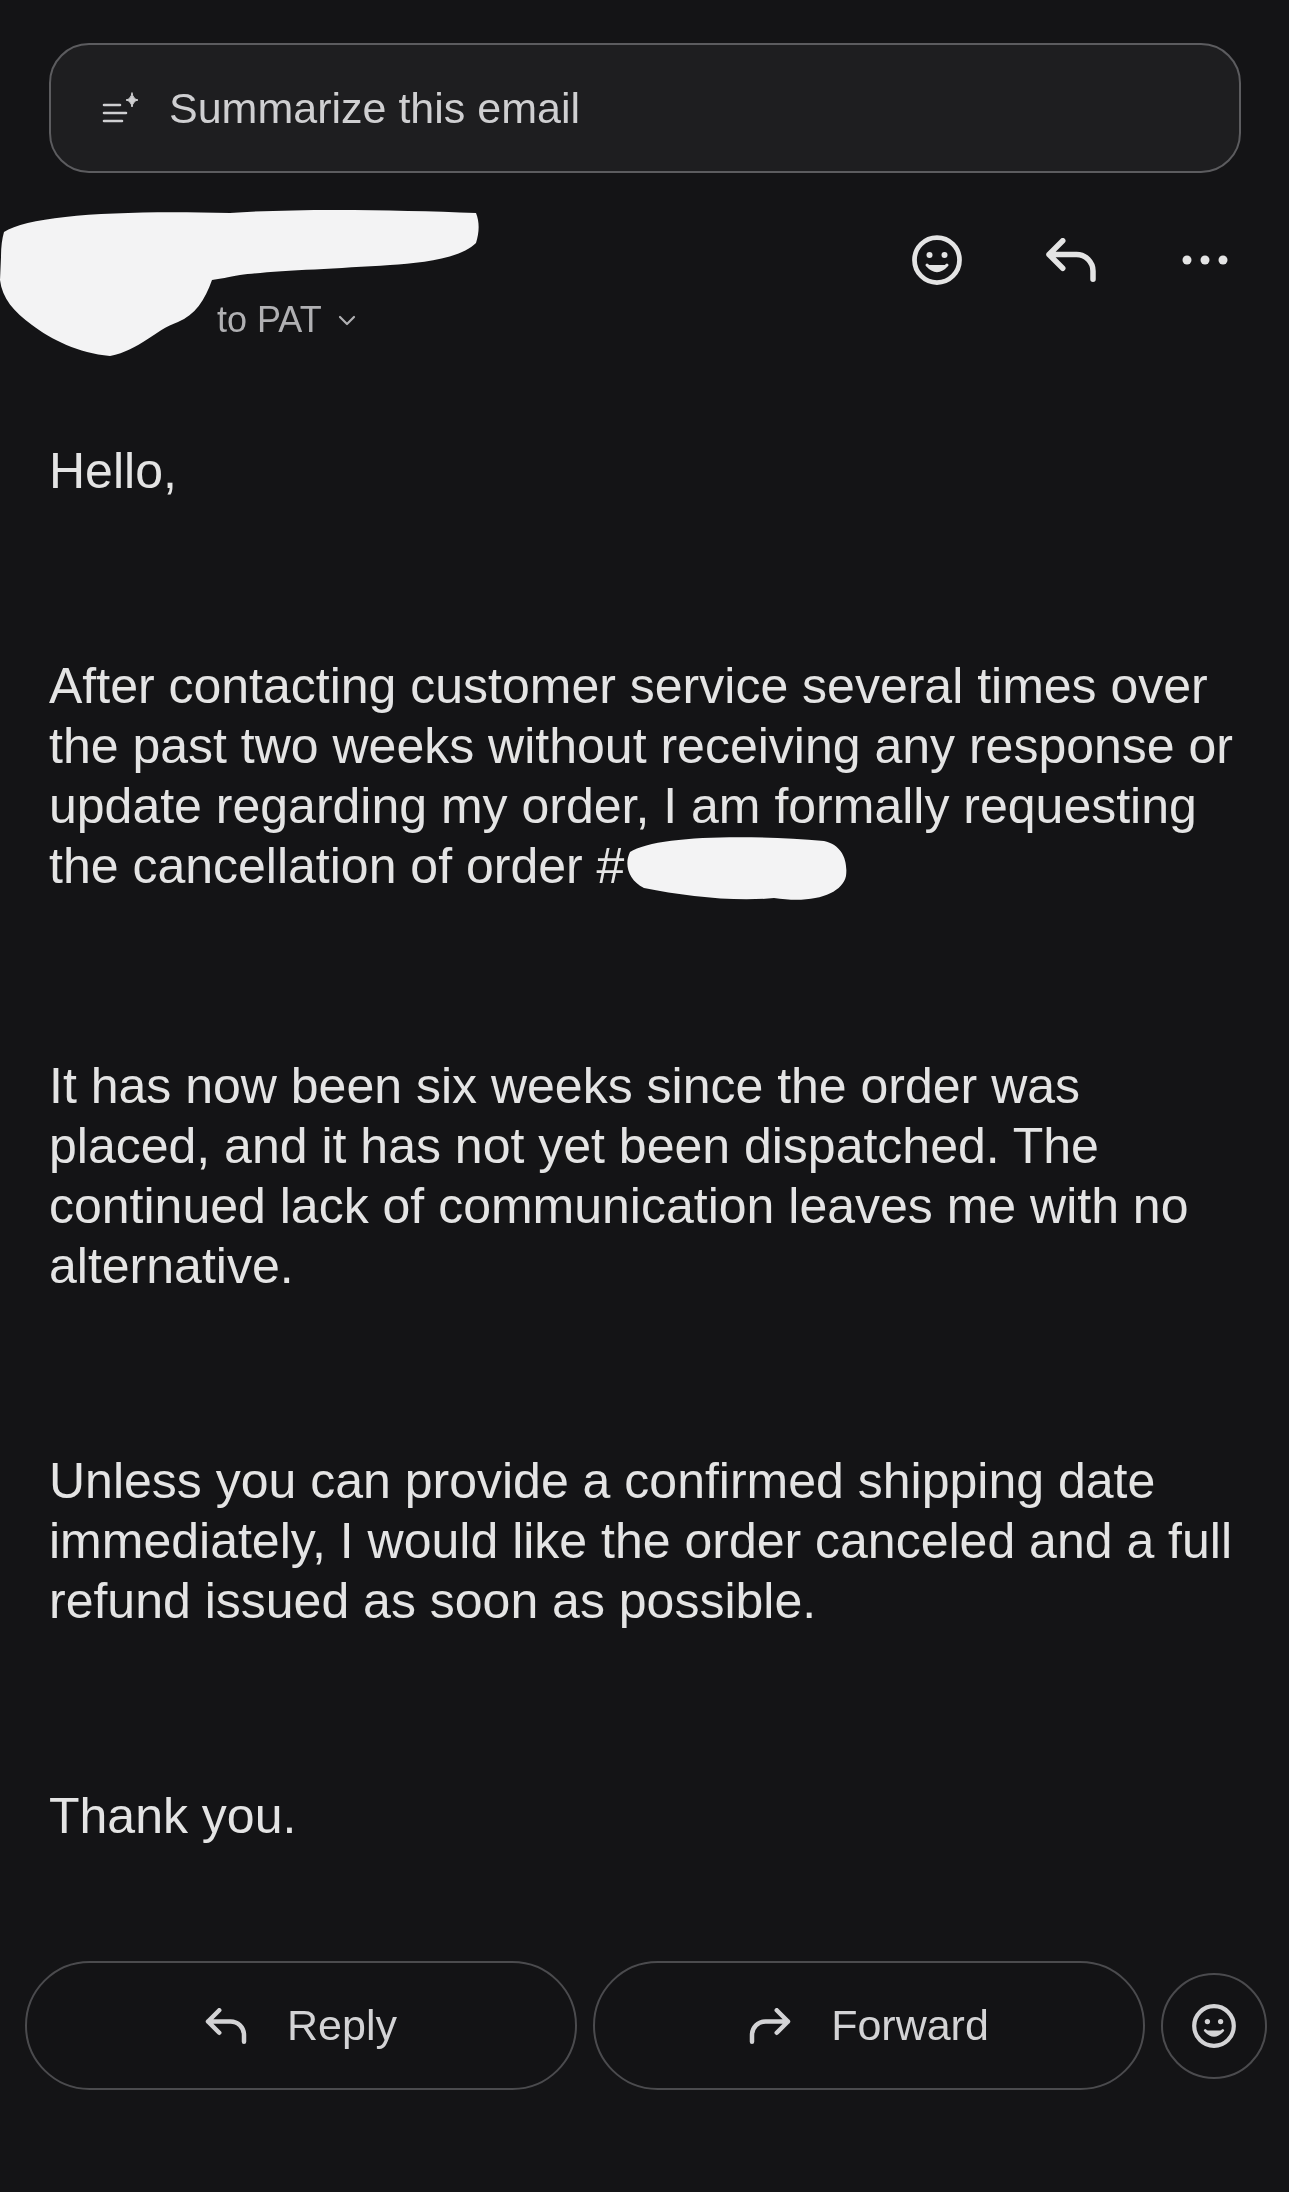  What do you see at coordinates (113, 471) in the screenshot?
I see `greeting-text: Hello,` at bounding box center [113, 471].